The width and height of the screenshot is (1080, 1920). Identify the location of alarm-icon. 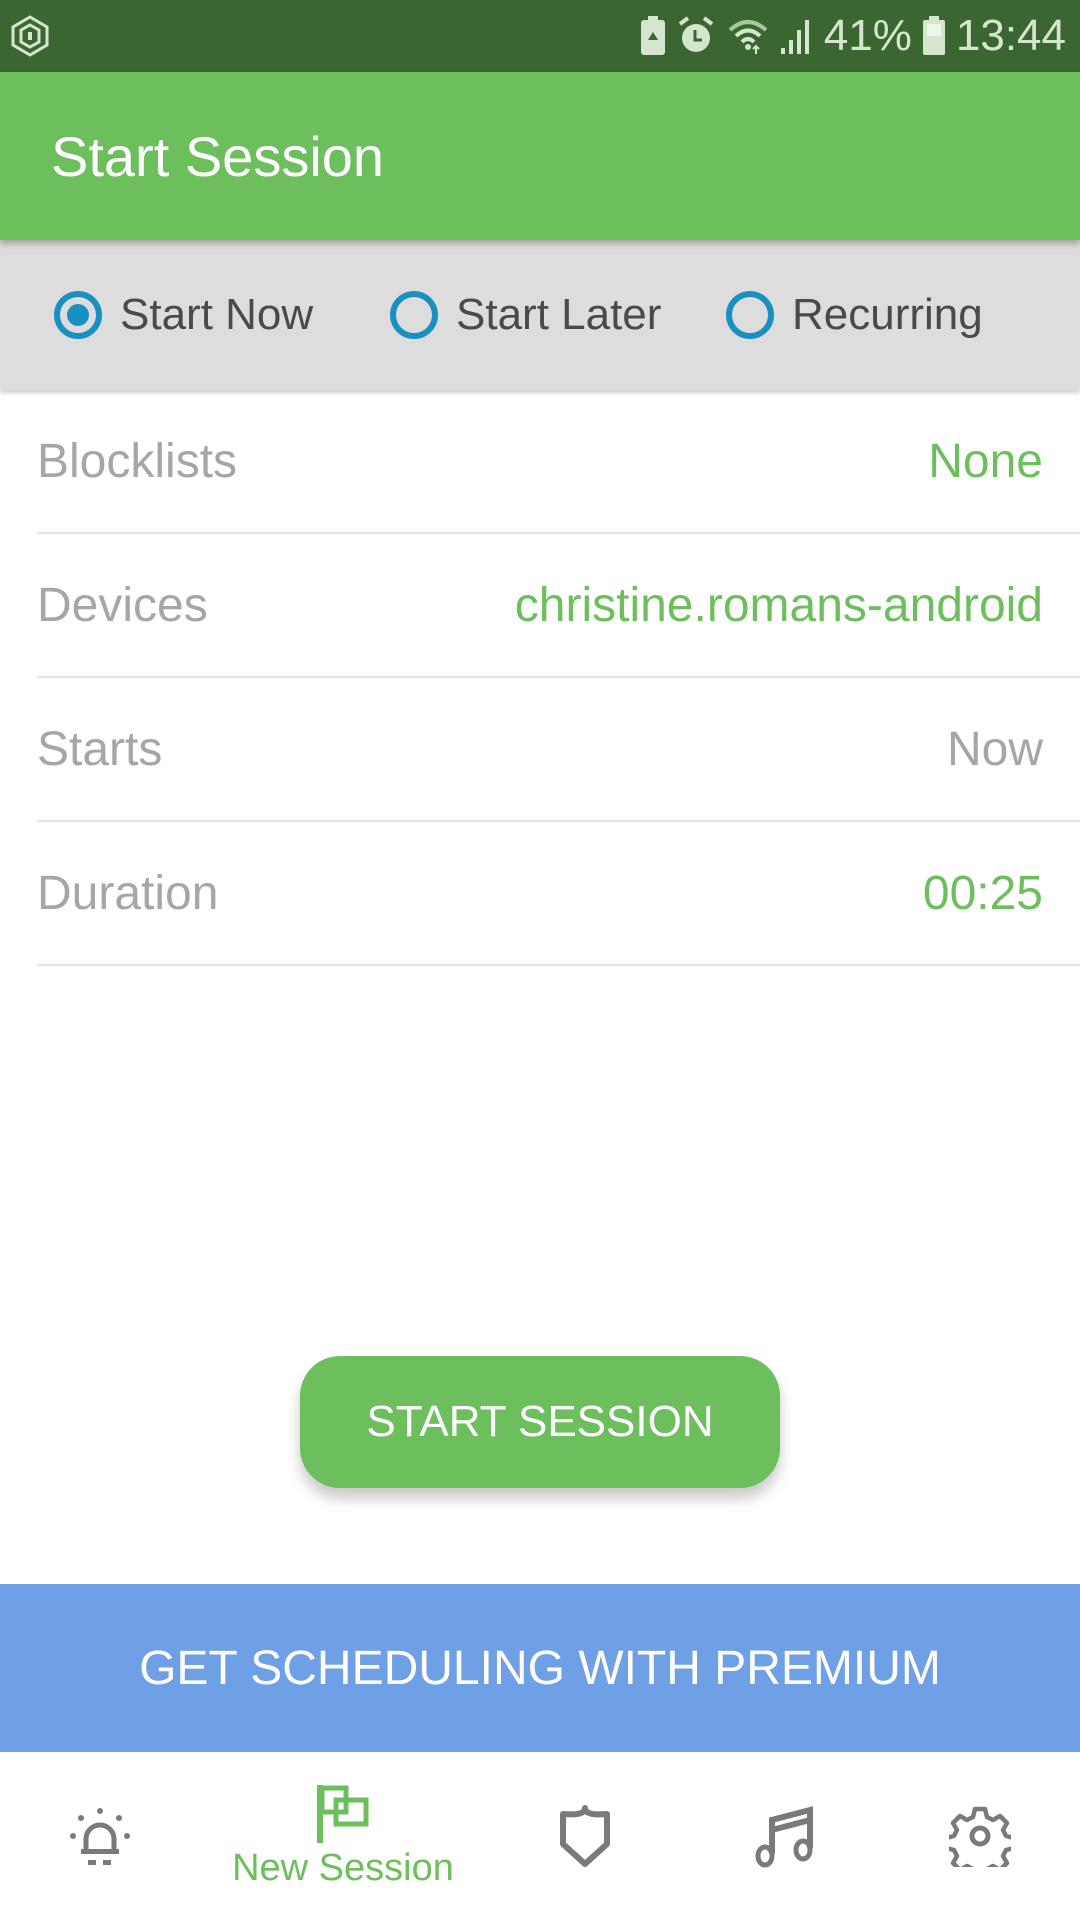
(696, 34).